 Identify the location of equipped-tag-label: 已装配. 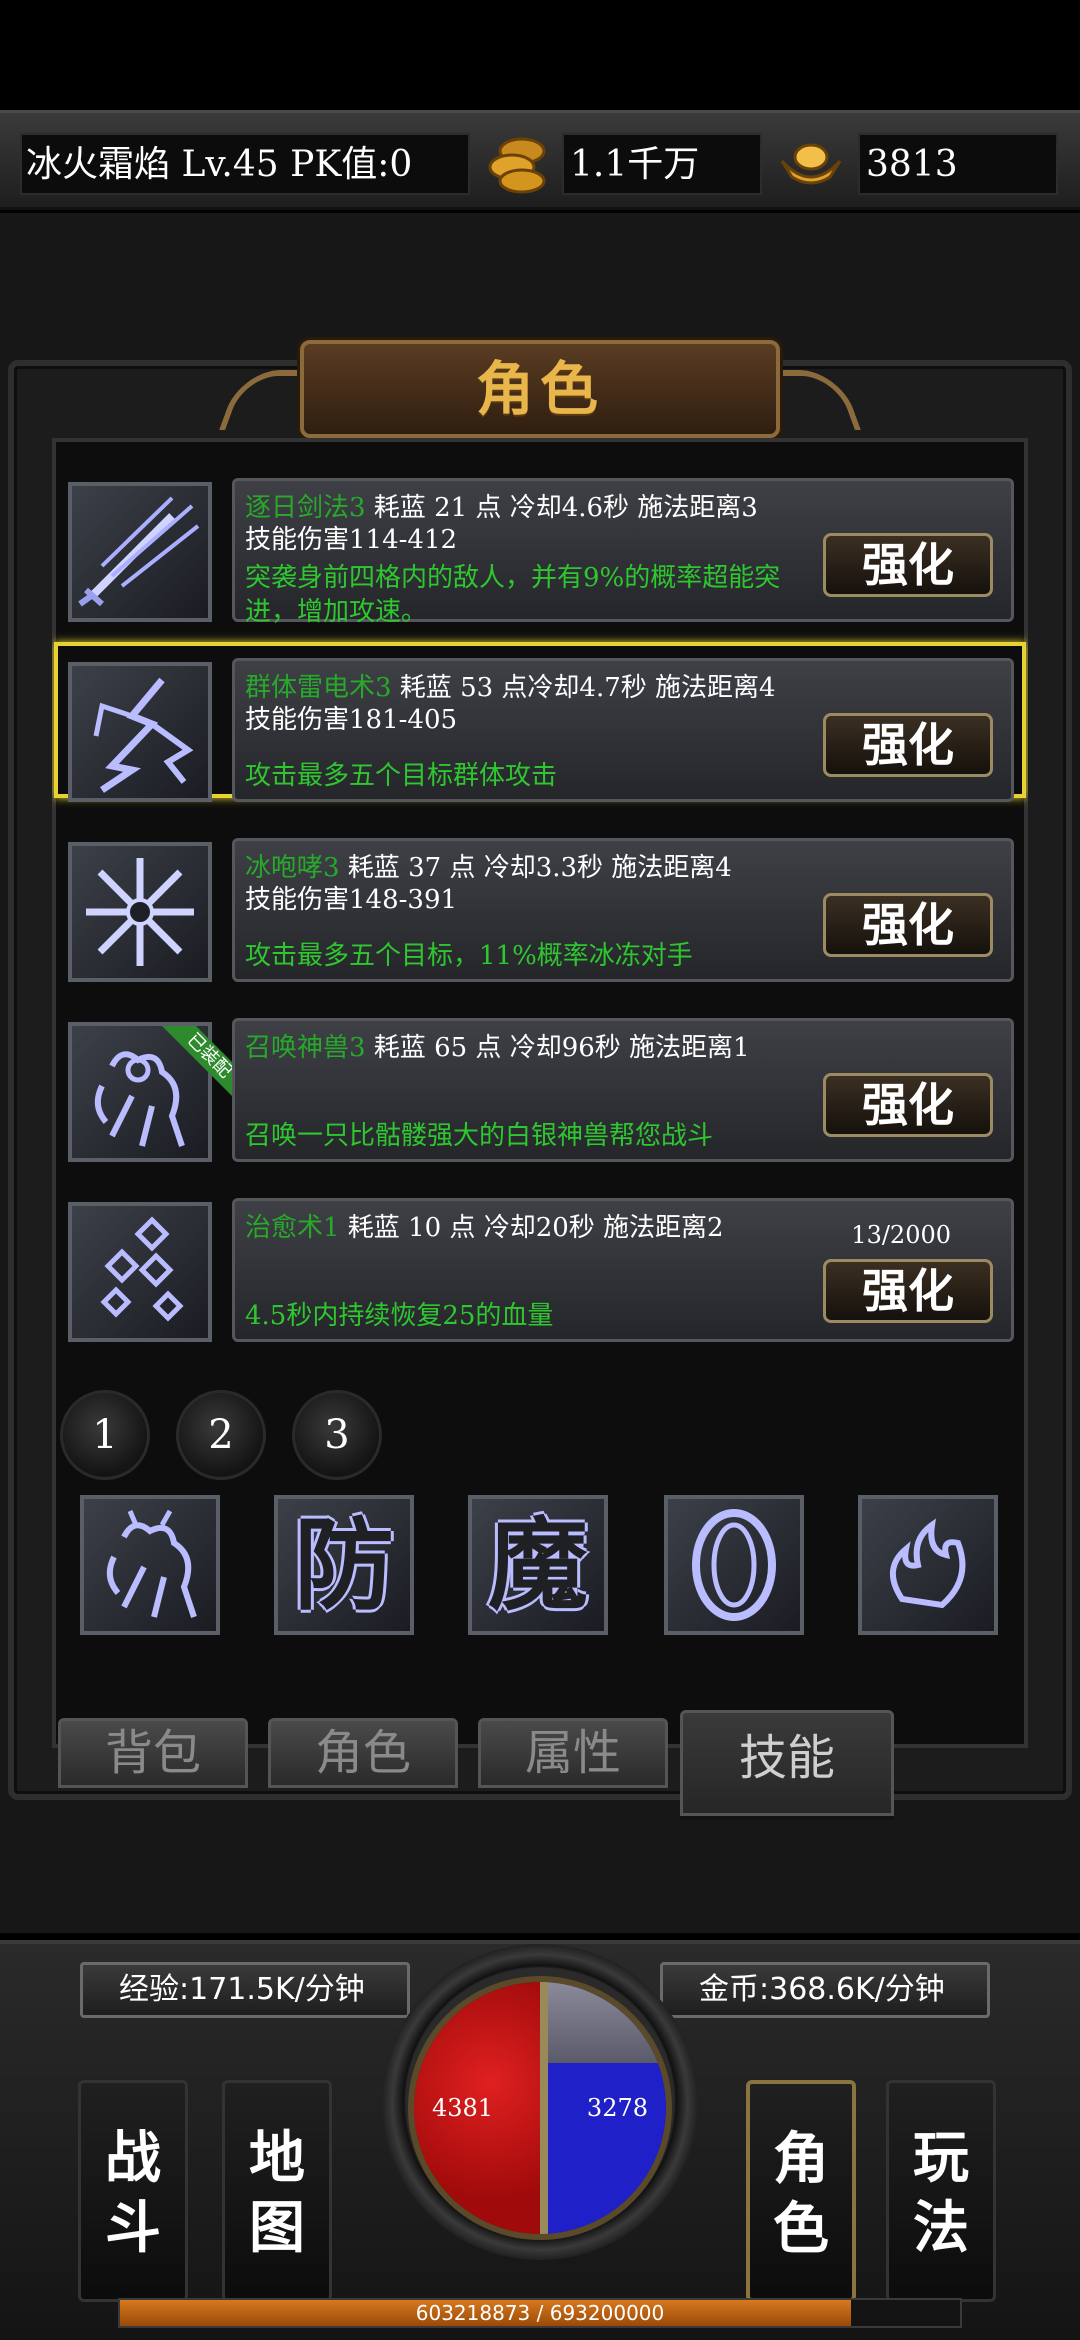
(197, 1061).